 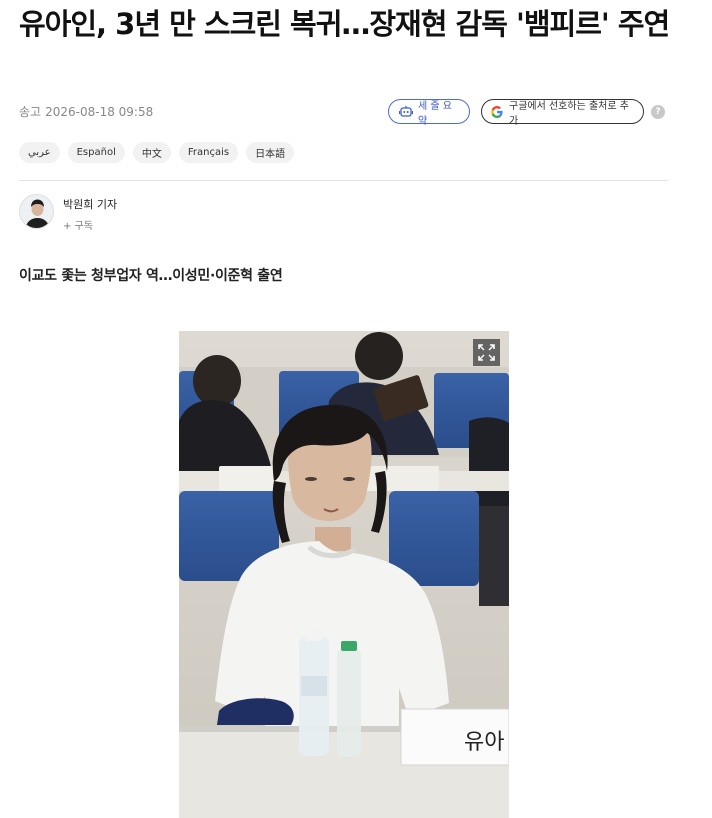 I want to click on article-meta-row: 송고2026-08-18 09:58 세 줄 요약 구글에서 선호하는 출처로, so click(x=344, y=112).